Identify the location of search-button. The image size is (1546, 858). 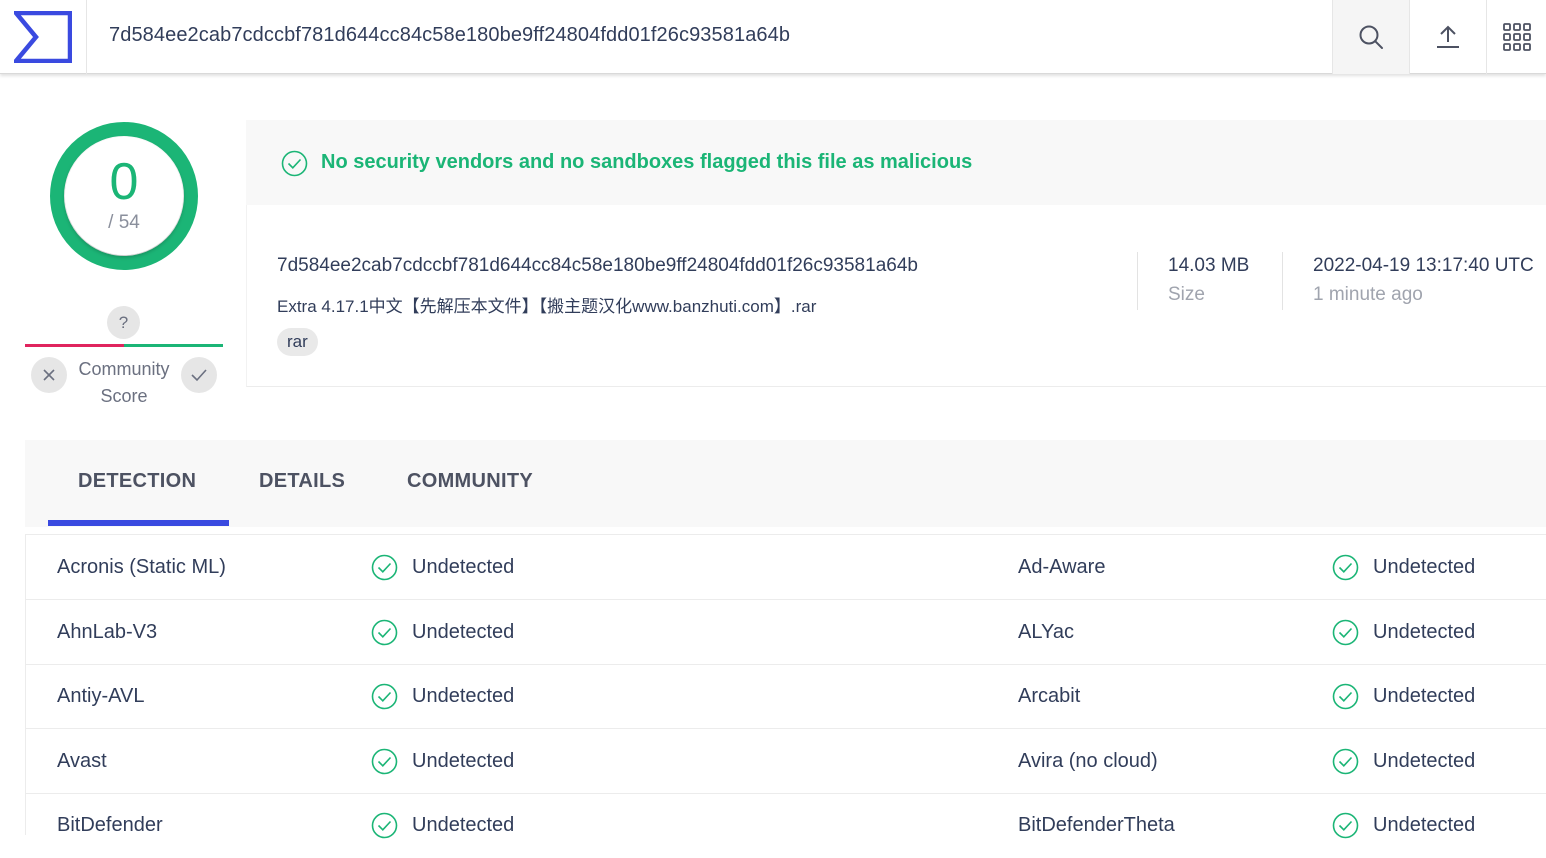
(1370, 37).